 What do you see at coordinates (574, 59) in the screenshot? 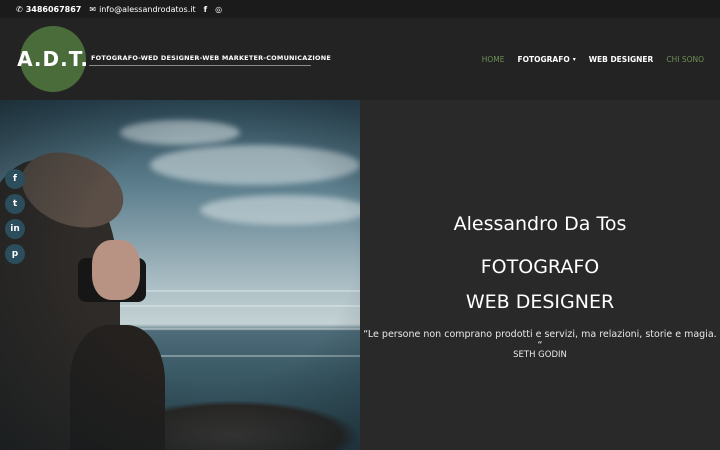
I see `chevron-down-icon: ▾` at bounding box center [574, 59].